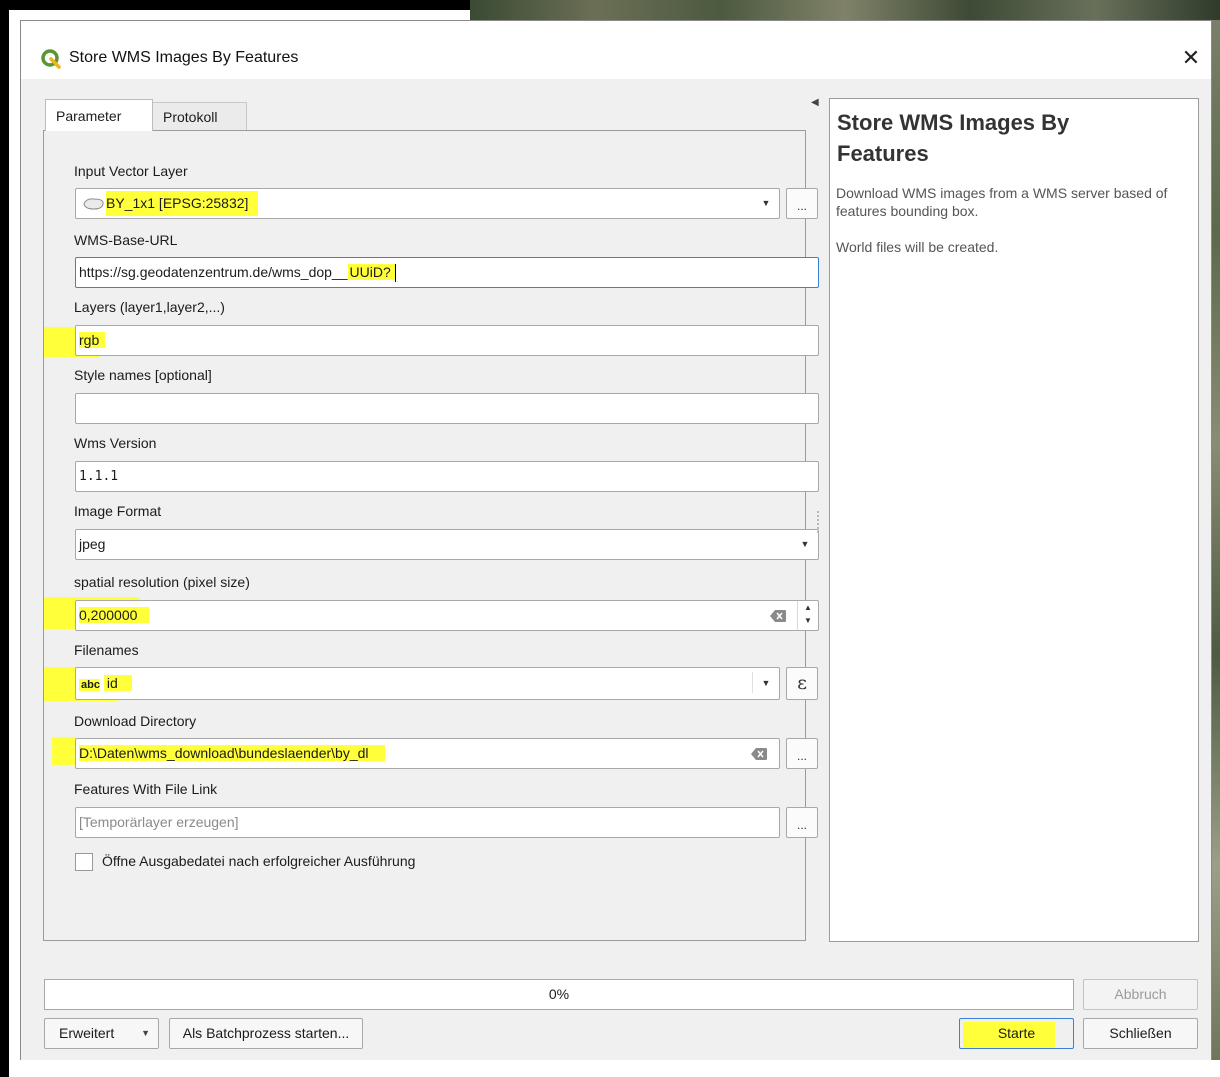 The height and width of the screenshot is (1077, 1220). I want to click on filenames-label: Filenames, so click(106, 650).